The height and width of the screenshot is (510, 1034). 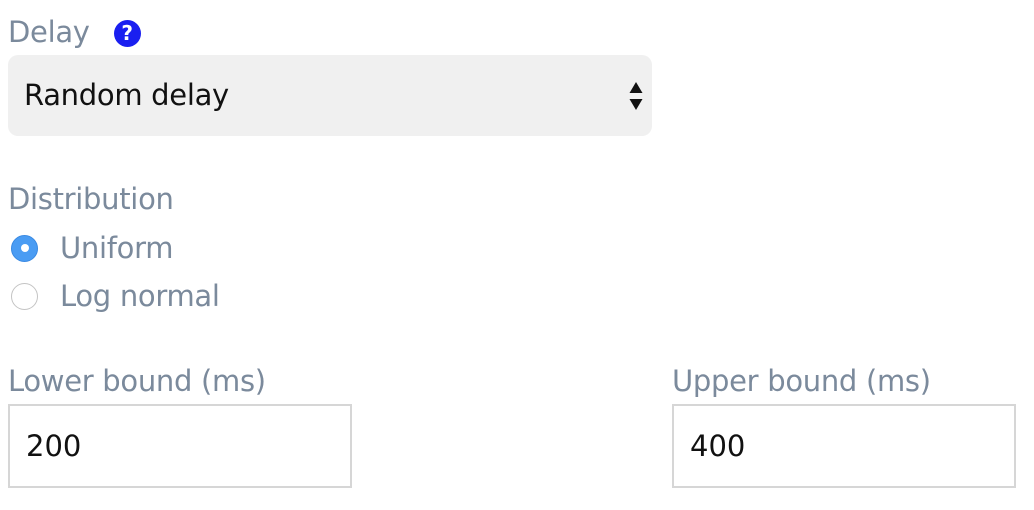 What do you see at coordinates (844, 446) in the screenshot?
I see `upper-bound-input` at bounding box center [844, 446].